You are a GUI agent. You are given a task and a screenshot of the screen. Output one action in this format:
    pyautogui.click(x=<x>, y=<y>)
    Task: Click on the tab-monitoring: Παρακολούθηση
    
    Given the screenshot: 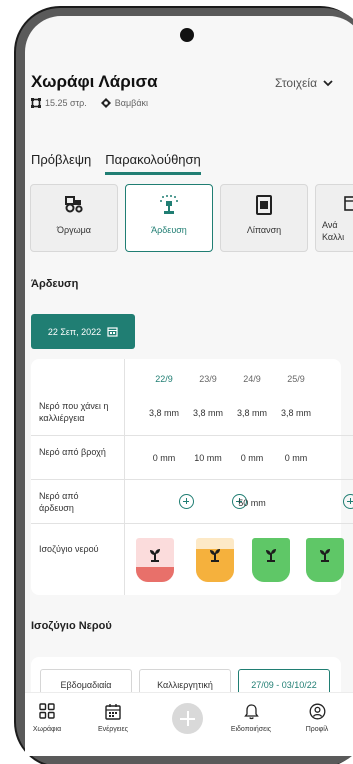 What is the action you would take?
    pyautogui.click(x=153, y=163)
    